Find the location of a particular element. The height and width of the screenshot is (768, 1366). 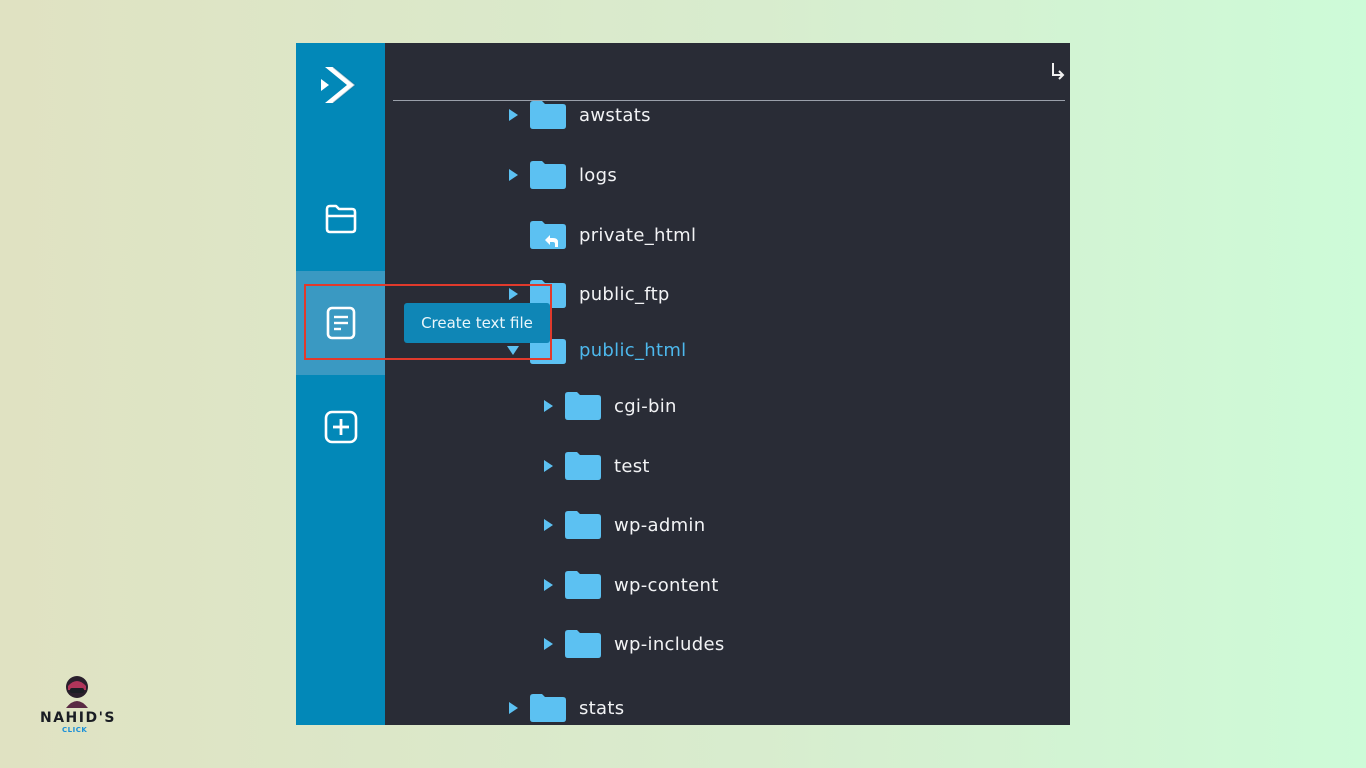

panel-header is located at coordinates (729, 72).